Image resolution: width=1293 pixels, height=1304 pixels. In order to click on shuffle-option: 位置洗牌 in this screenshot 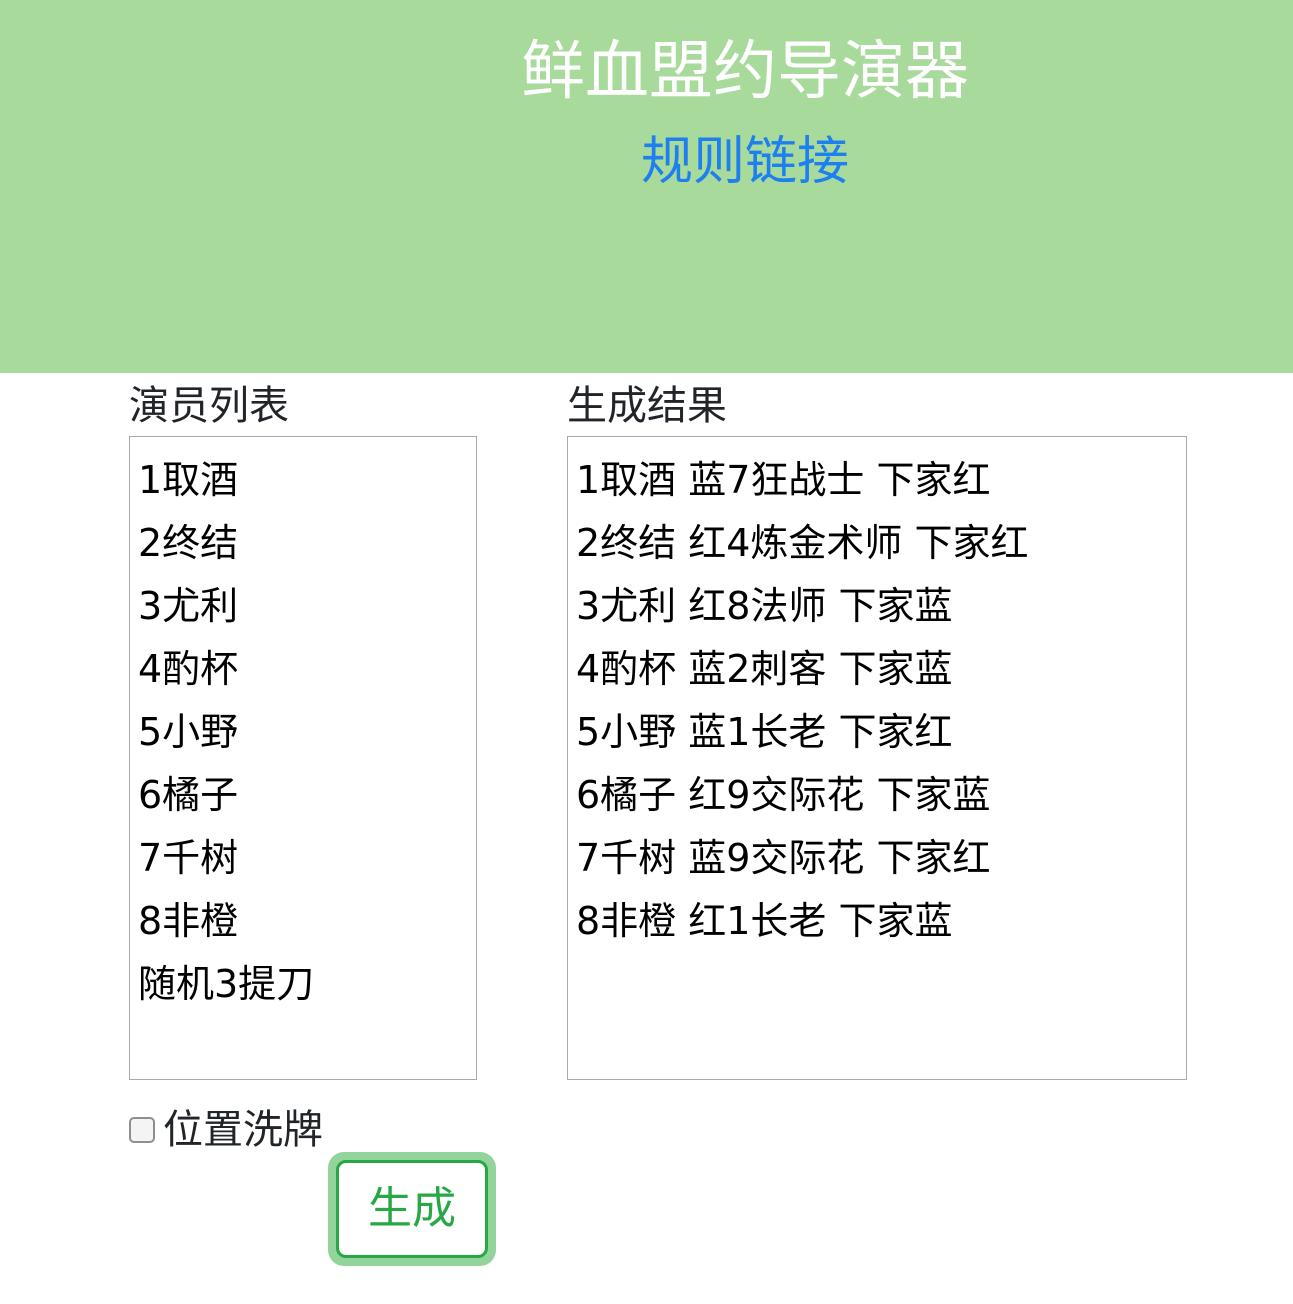, I will do `click(226, 1130)`.